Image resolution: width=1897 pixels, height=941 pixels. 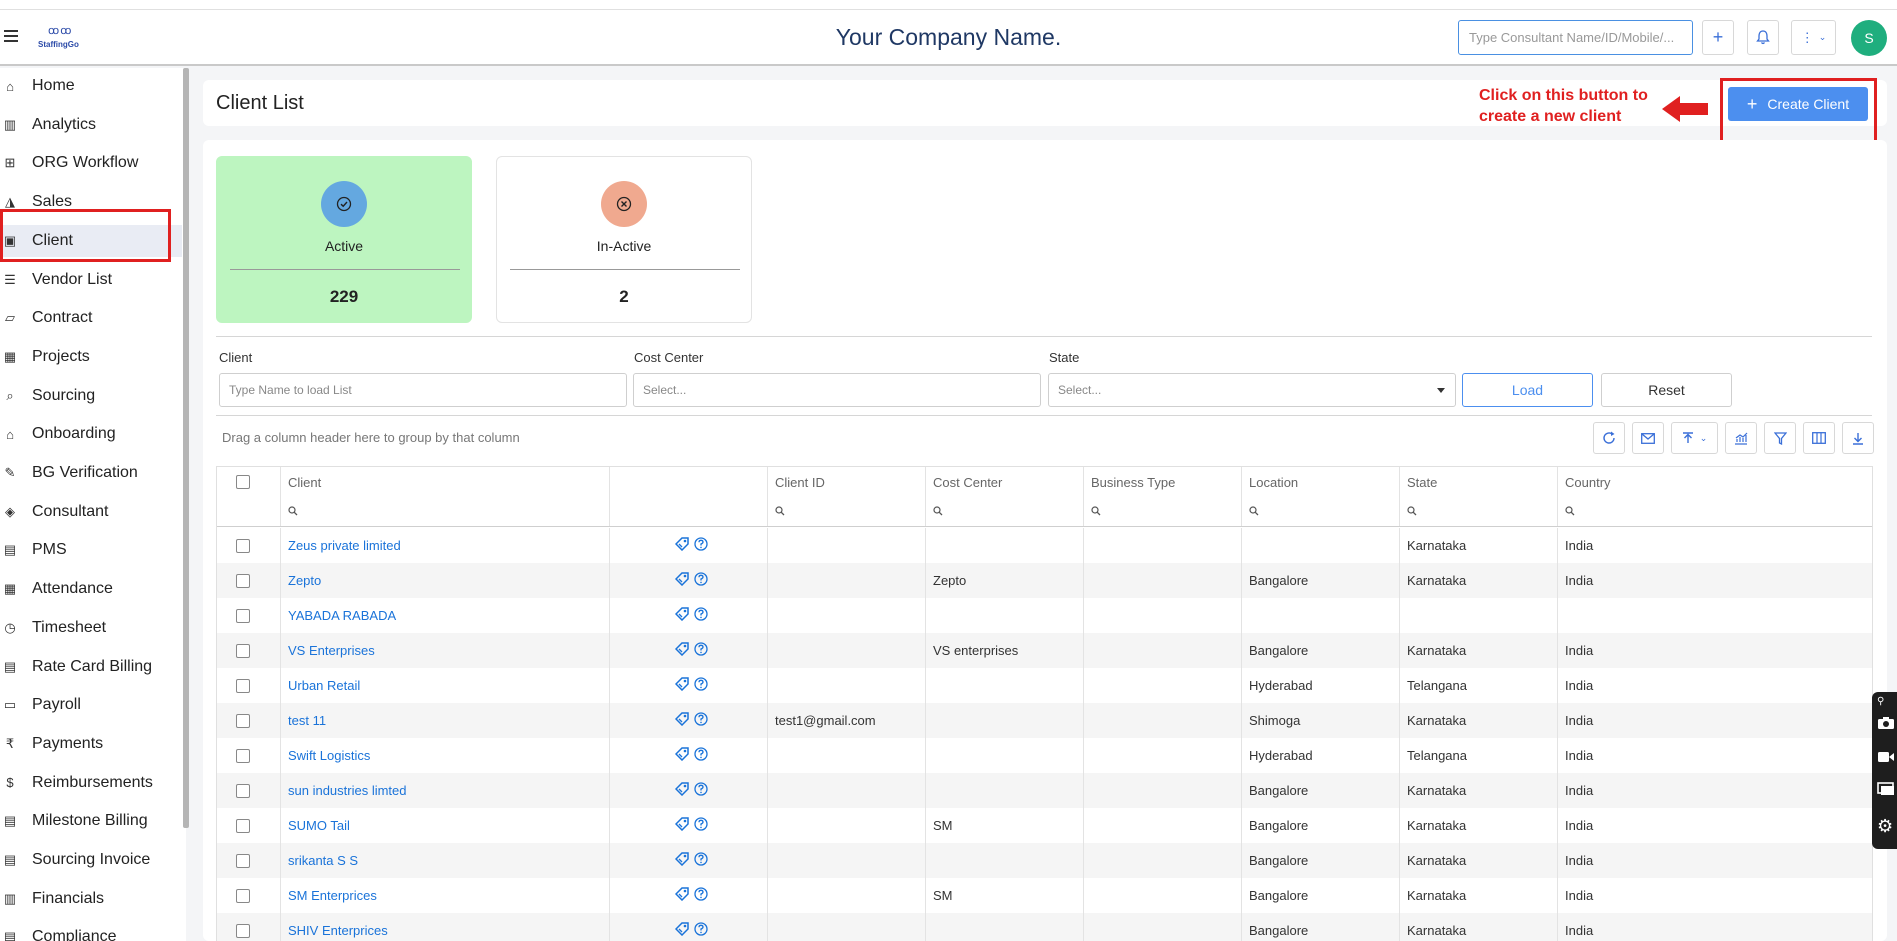 I want to click on sidebar-item-pms: ▤ PMS, so click(x=91, y=550).